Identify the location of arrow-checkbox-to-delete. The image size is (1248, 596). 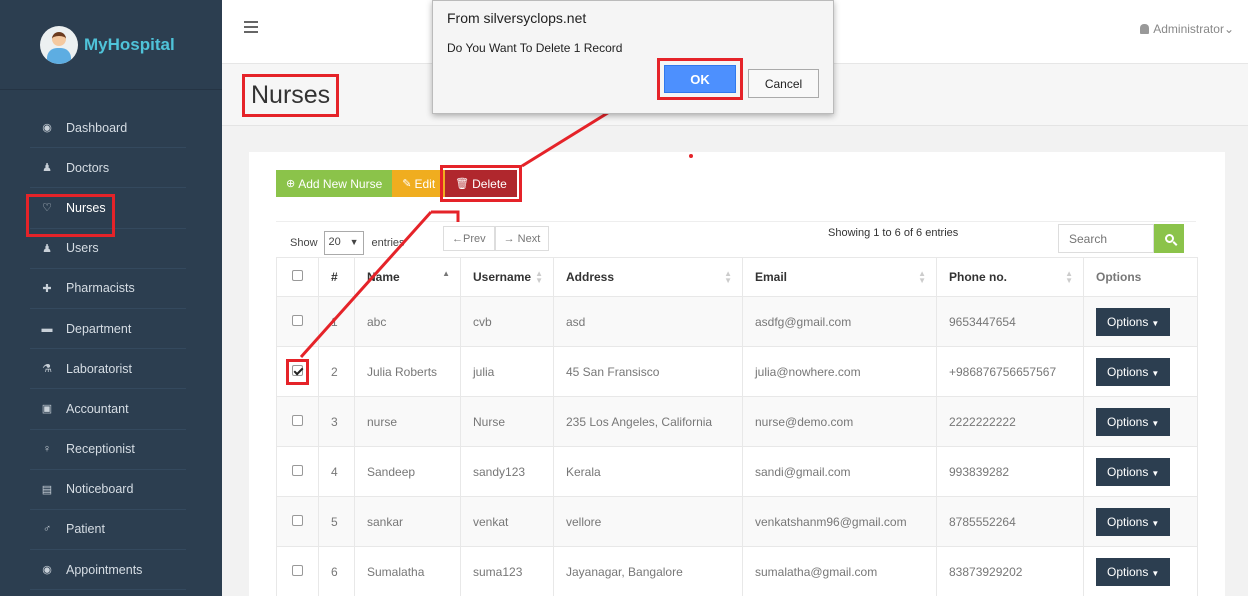
(366, 284).